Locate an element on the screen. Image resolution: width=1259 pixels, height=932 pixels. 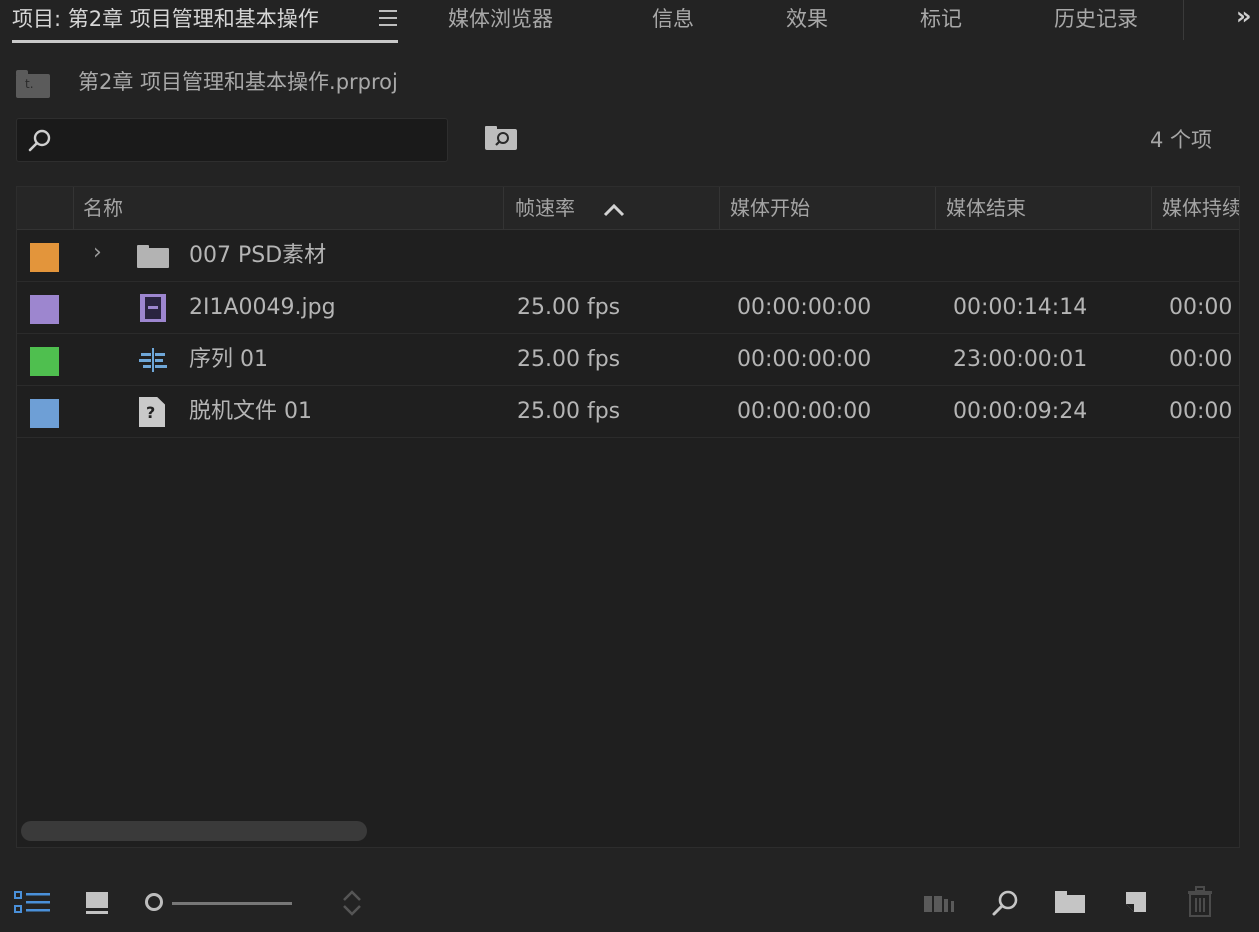
search-box is located at coordinates (232, 140).